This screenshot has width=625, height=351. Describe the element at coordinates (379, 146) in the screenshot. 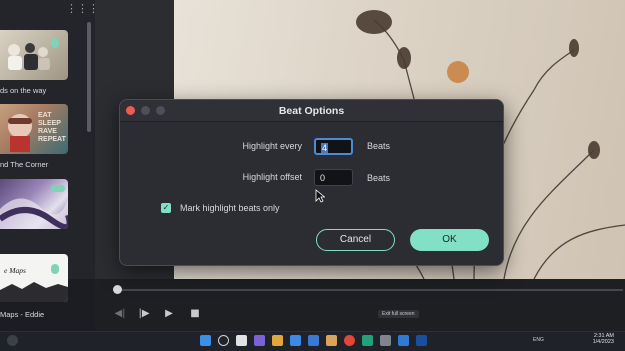

I see `highlight-every-unit: Beats` at that location.